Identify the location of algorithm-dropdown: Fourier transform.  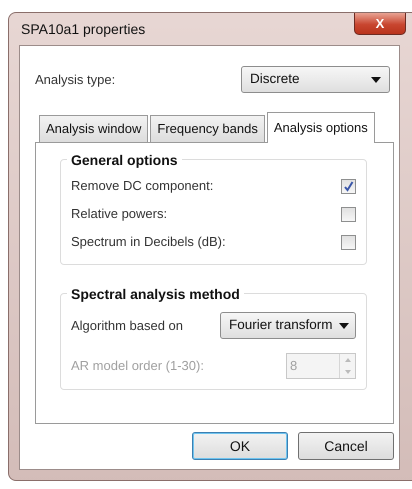
(288, 325).